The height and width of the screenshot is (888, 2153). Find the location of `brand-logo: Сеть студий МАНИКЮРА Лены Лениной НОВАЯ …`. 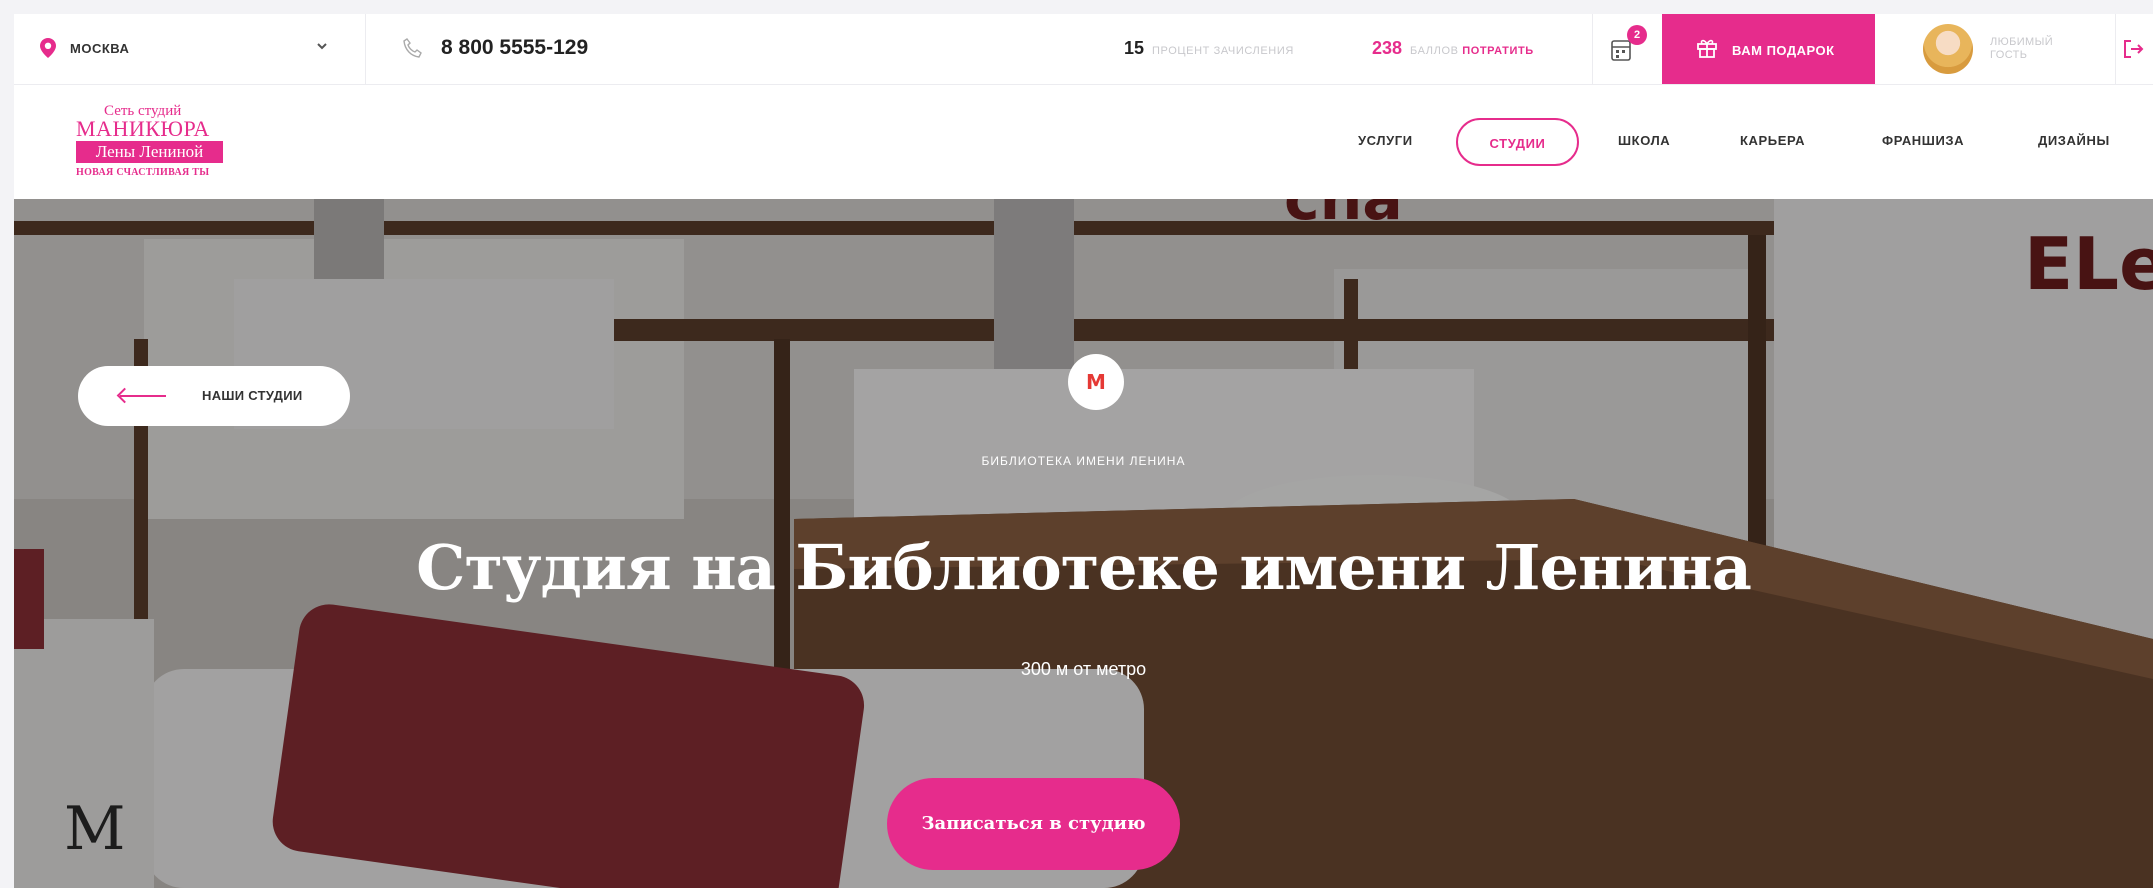

brand-logo: Сеть студий МАНИКЮРА Лены Лениной НОВАЯ … is located at coordinates (151, 143).